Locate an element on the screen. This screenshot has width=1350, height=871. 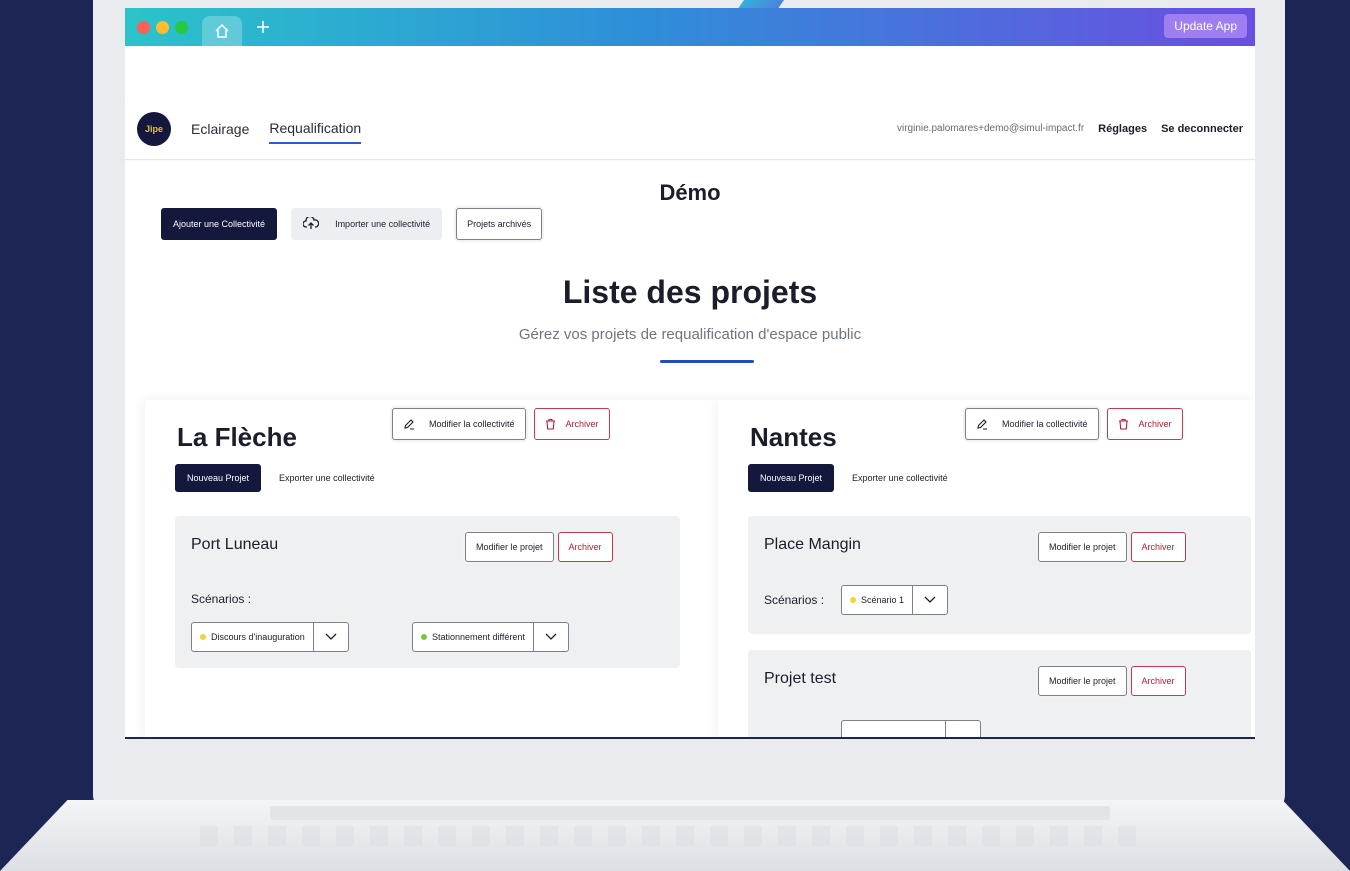
home-icon is located at coordinates (222, 30).